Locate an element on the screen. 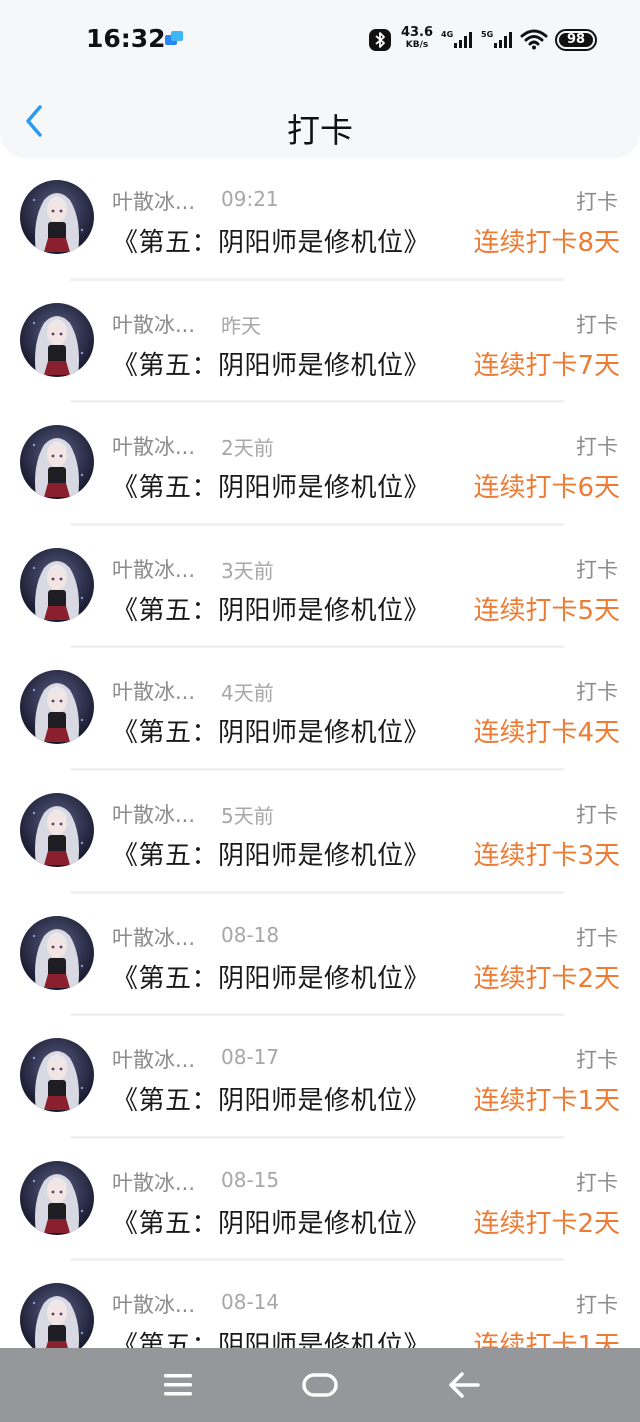 Image resolution: width=640 pixels, height=1422 pixels. checkin-time: 3天前 is located at coordinates (247, 570).